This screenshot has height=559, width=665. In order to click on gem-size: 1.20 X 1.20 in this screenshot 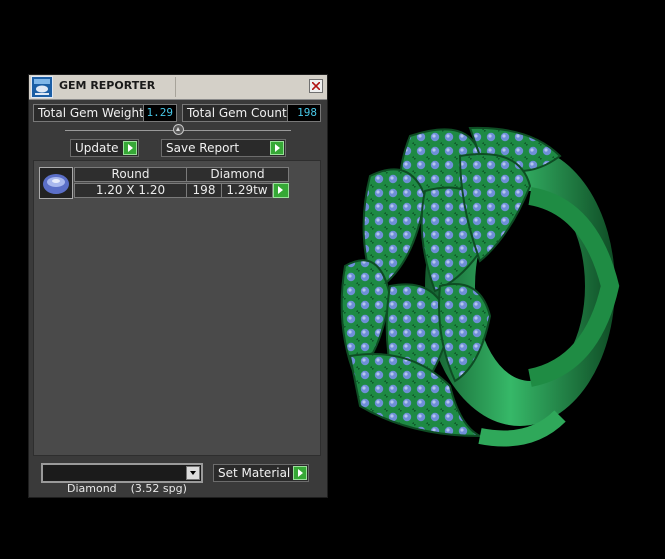, I will do `click(130, 190)`.